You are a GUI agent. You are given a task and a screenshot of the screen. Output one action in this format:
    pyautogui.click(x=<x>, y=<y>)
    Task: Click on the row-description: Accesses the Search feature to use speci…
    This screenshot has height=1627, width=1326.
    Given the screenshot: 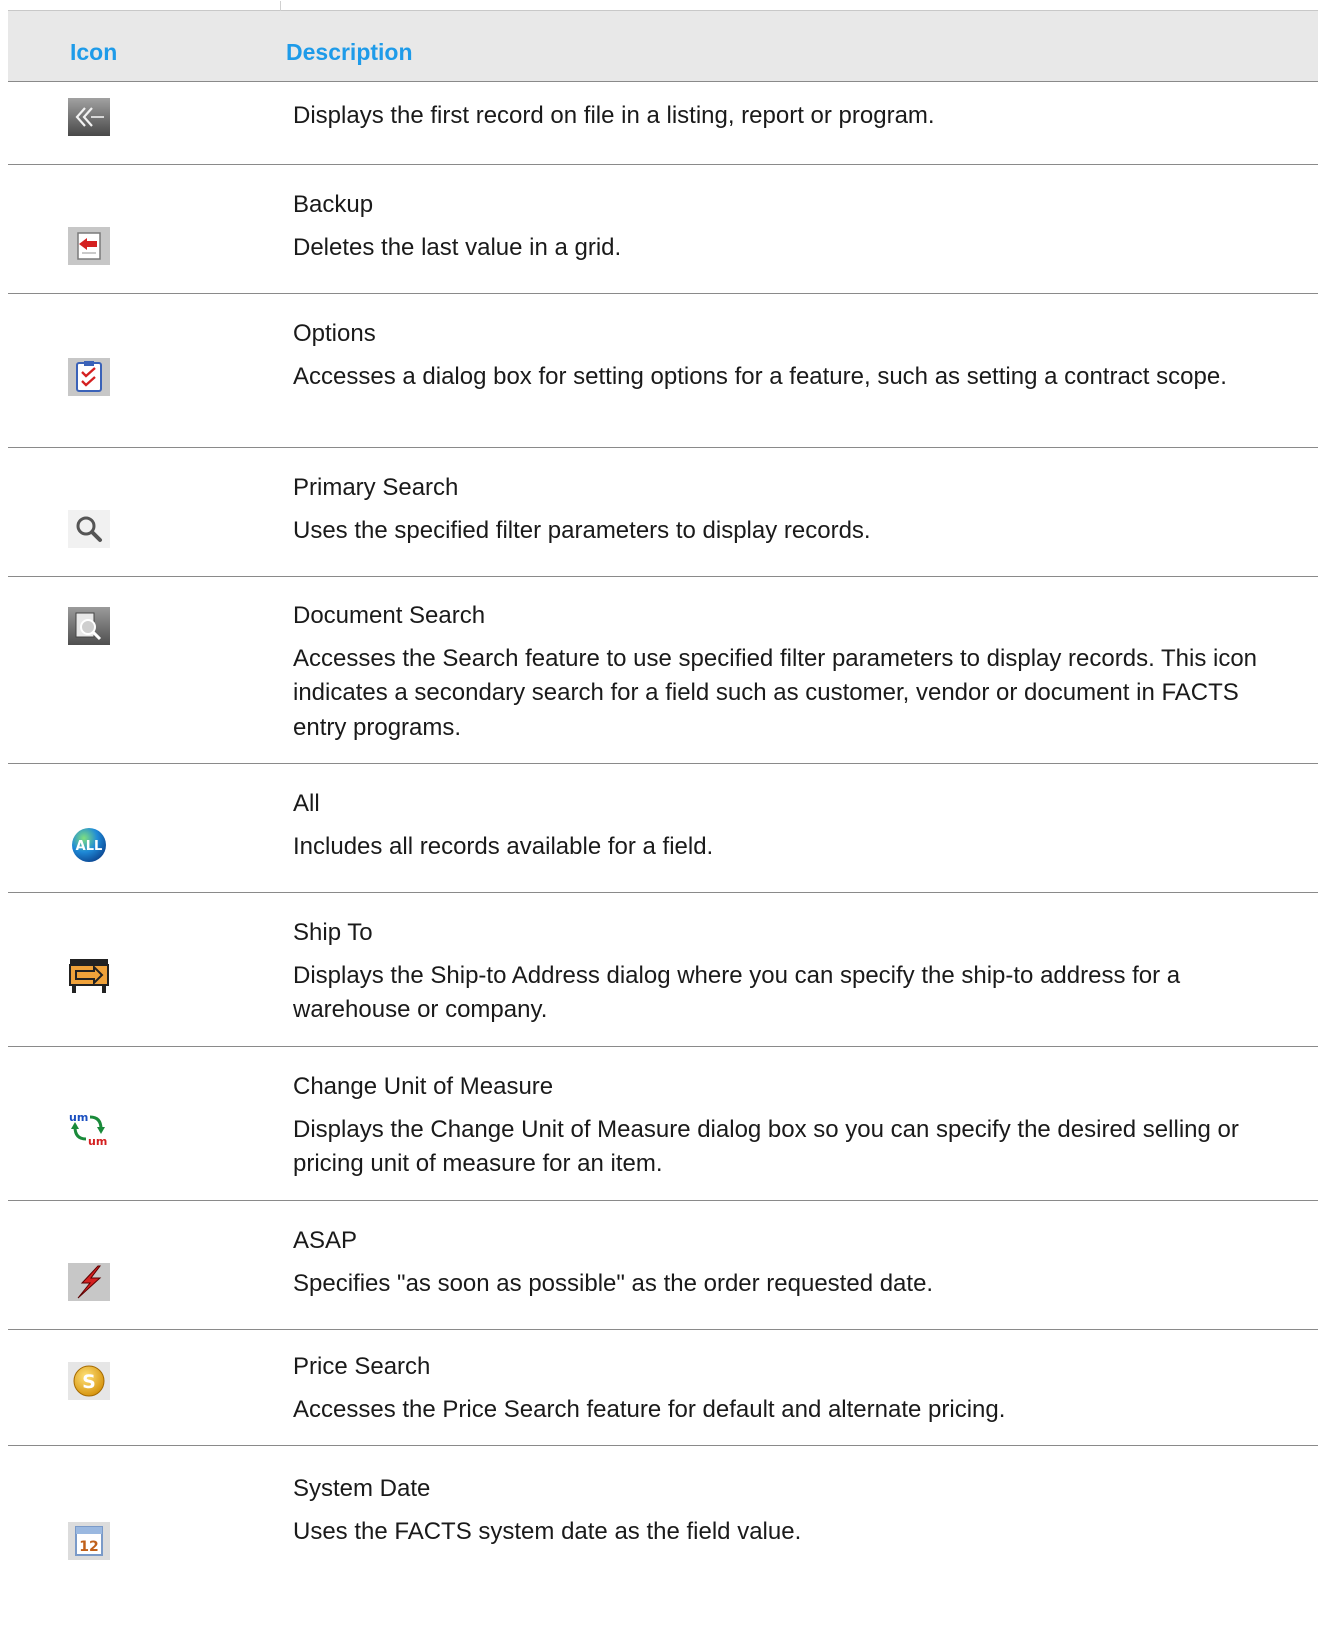 What is the action you would take?
    pyautogui.click(x=775, y=692)
    